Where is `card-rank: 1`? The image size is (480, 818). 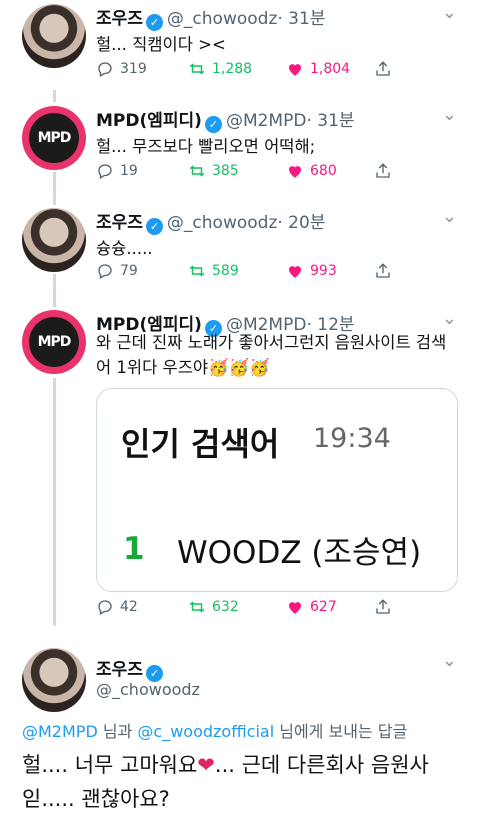
card-rank: 1 is located at coordinates (134, 549).